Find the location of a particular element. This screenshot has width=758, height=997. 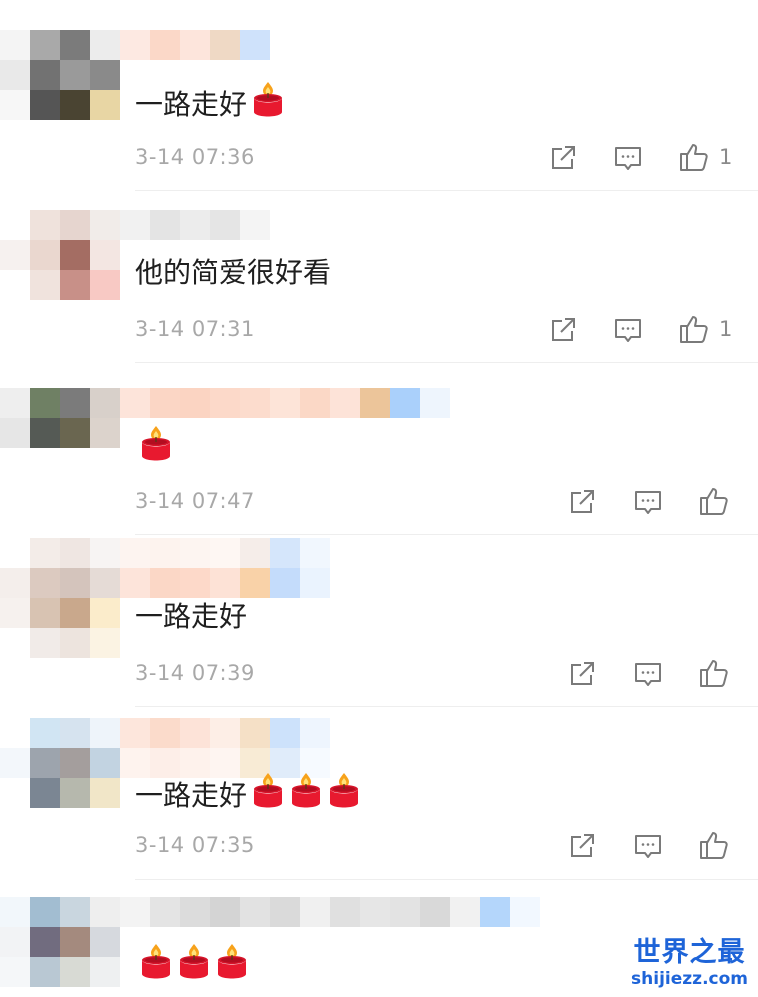

watermark-subtitle: shijiezz.com is located at coordinates (689, 979).